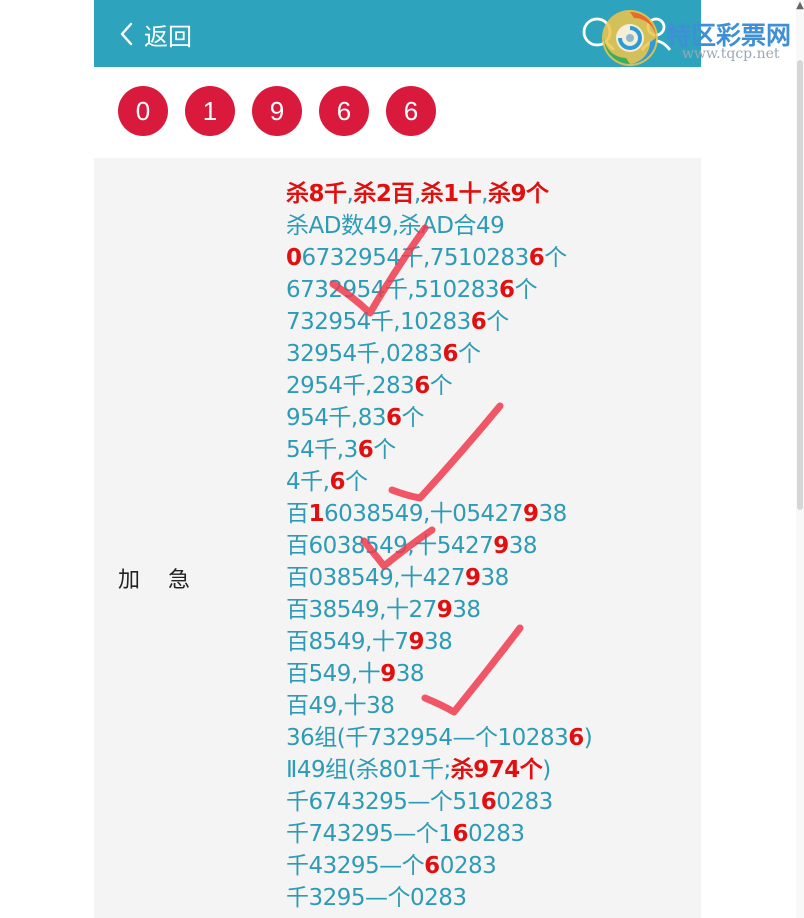 This screenshot has width=804, height=918. I want to click on prediction-line: 千6743295—个5160283, so click(451, 802).